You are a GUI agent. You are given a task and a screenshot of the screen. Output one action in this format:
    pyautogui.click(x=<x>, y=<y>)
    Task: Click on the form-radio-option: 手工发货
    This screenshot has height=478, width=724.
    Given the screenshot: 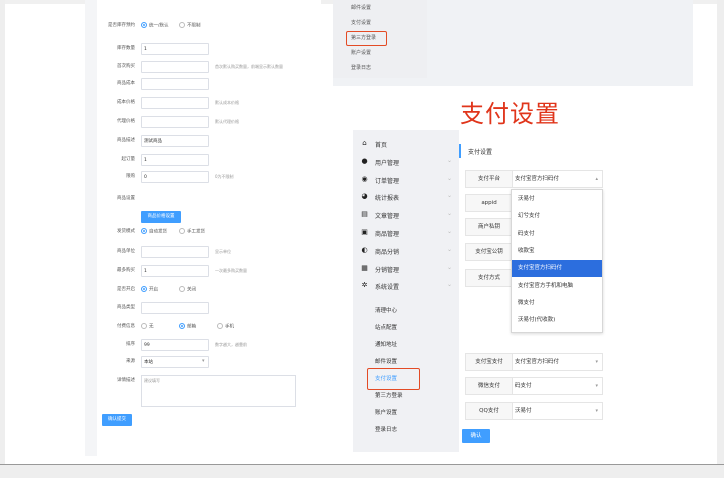 What is the action you would take?
    pyautogui.click(x=192, y=231)
    